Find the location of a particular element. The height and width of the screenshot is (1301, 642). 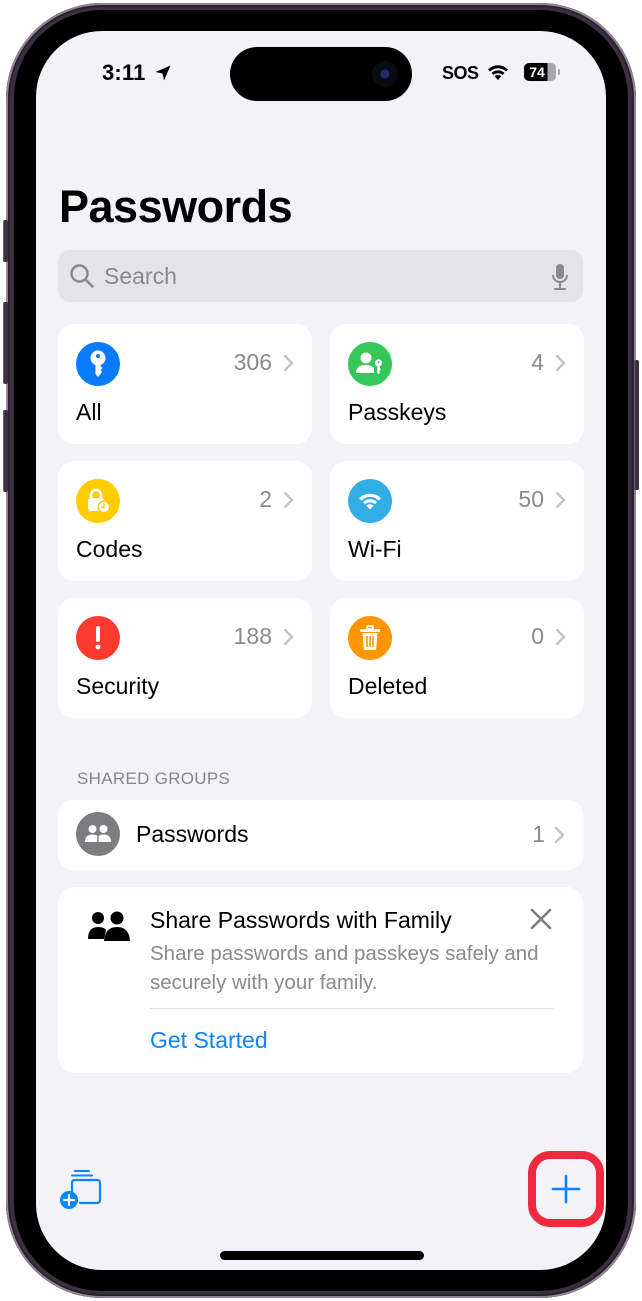

category-count: 50 is located at coordinates (531, 499).